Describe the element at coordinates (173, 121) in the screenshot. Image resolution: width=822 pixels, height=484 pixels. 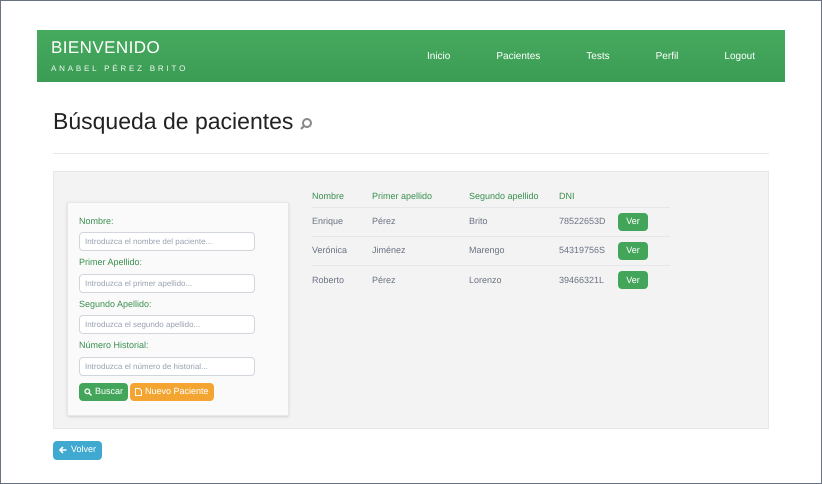
I see `page-title: Búsqueda de pacientes` at that location.